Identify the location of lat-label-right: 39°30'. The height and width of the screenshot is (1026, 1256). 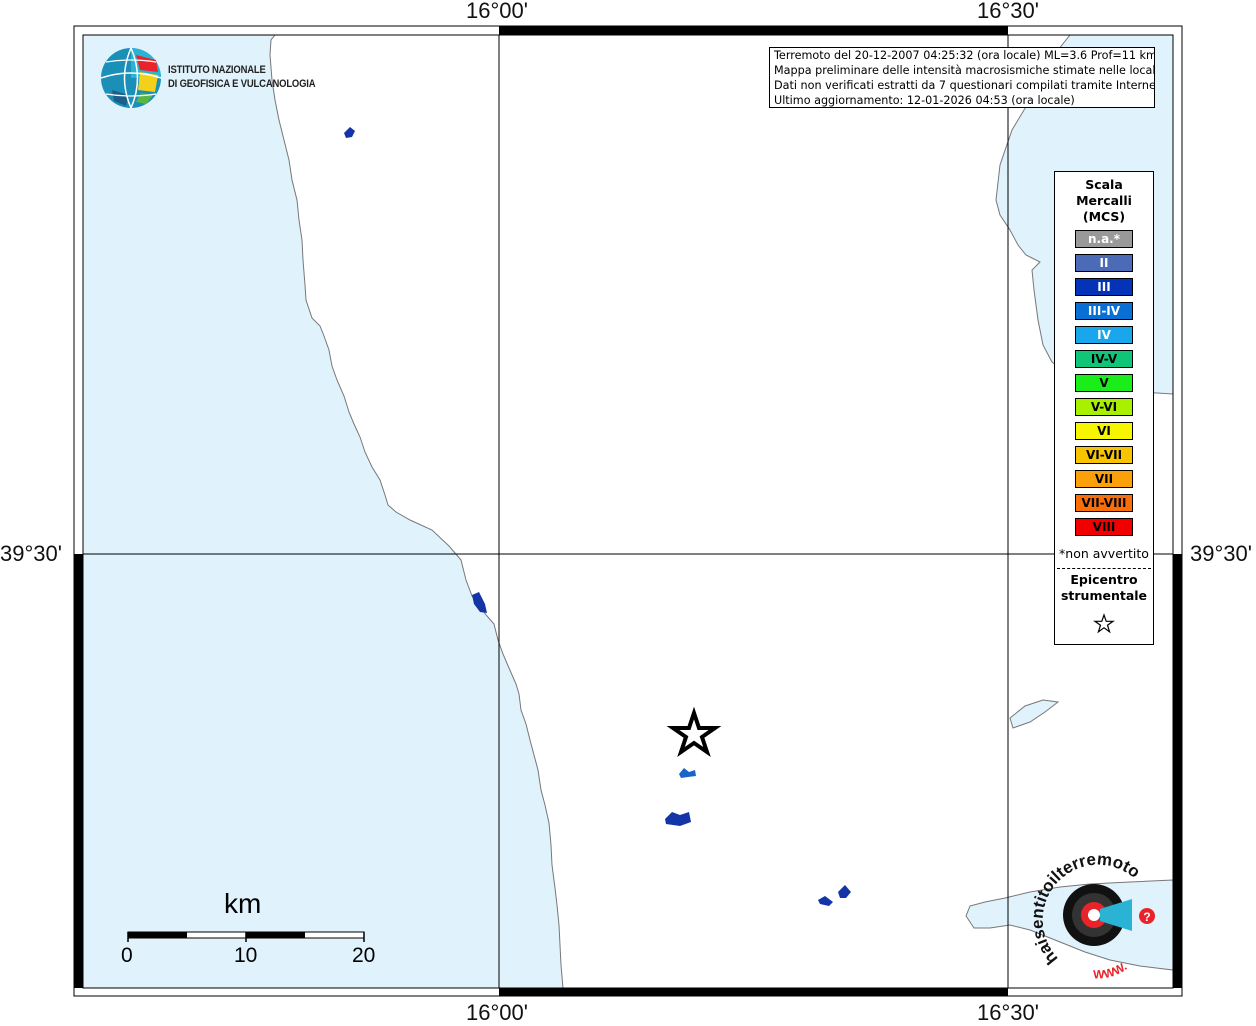
(1221, 553).